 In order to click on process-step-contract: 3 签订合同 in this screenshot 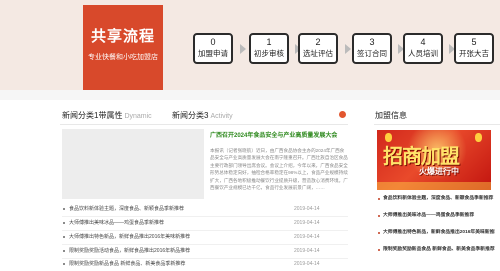, I will do `click(372, 48)`.